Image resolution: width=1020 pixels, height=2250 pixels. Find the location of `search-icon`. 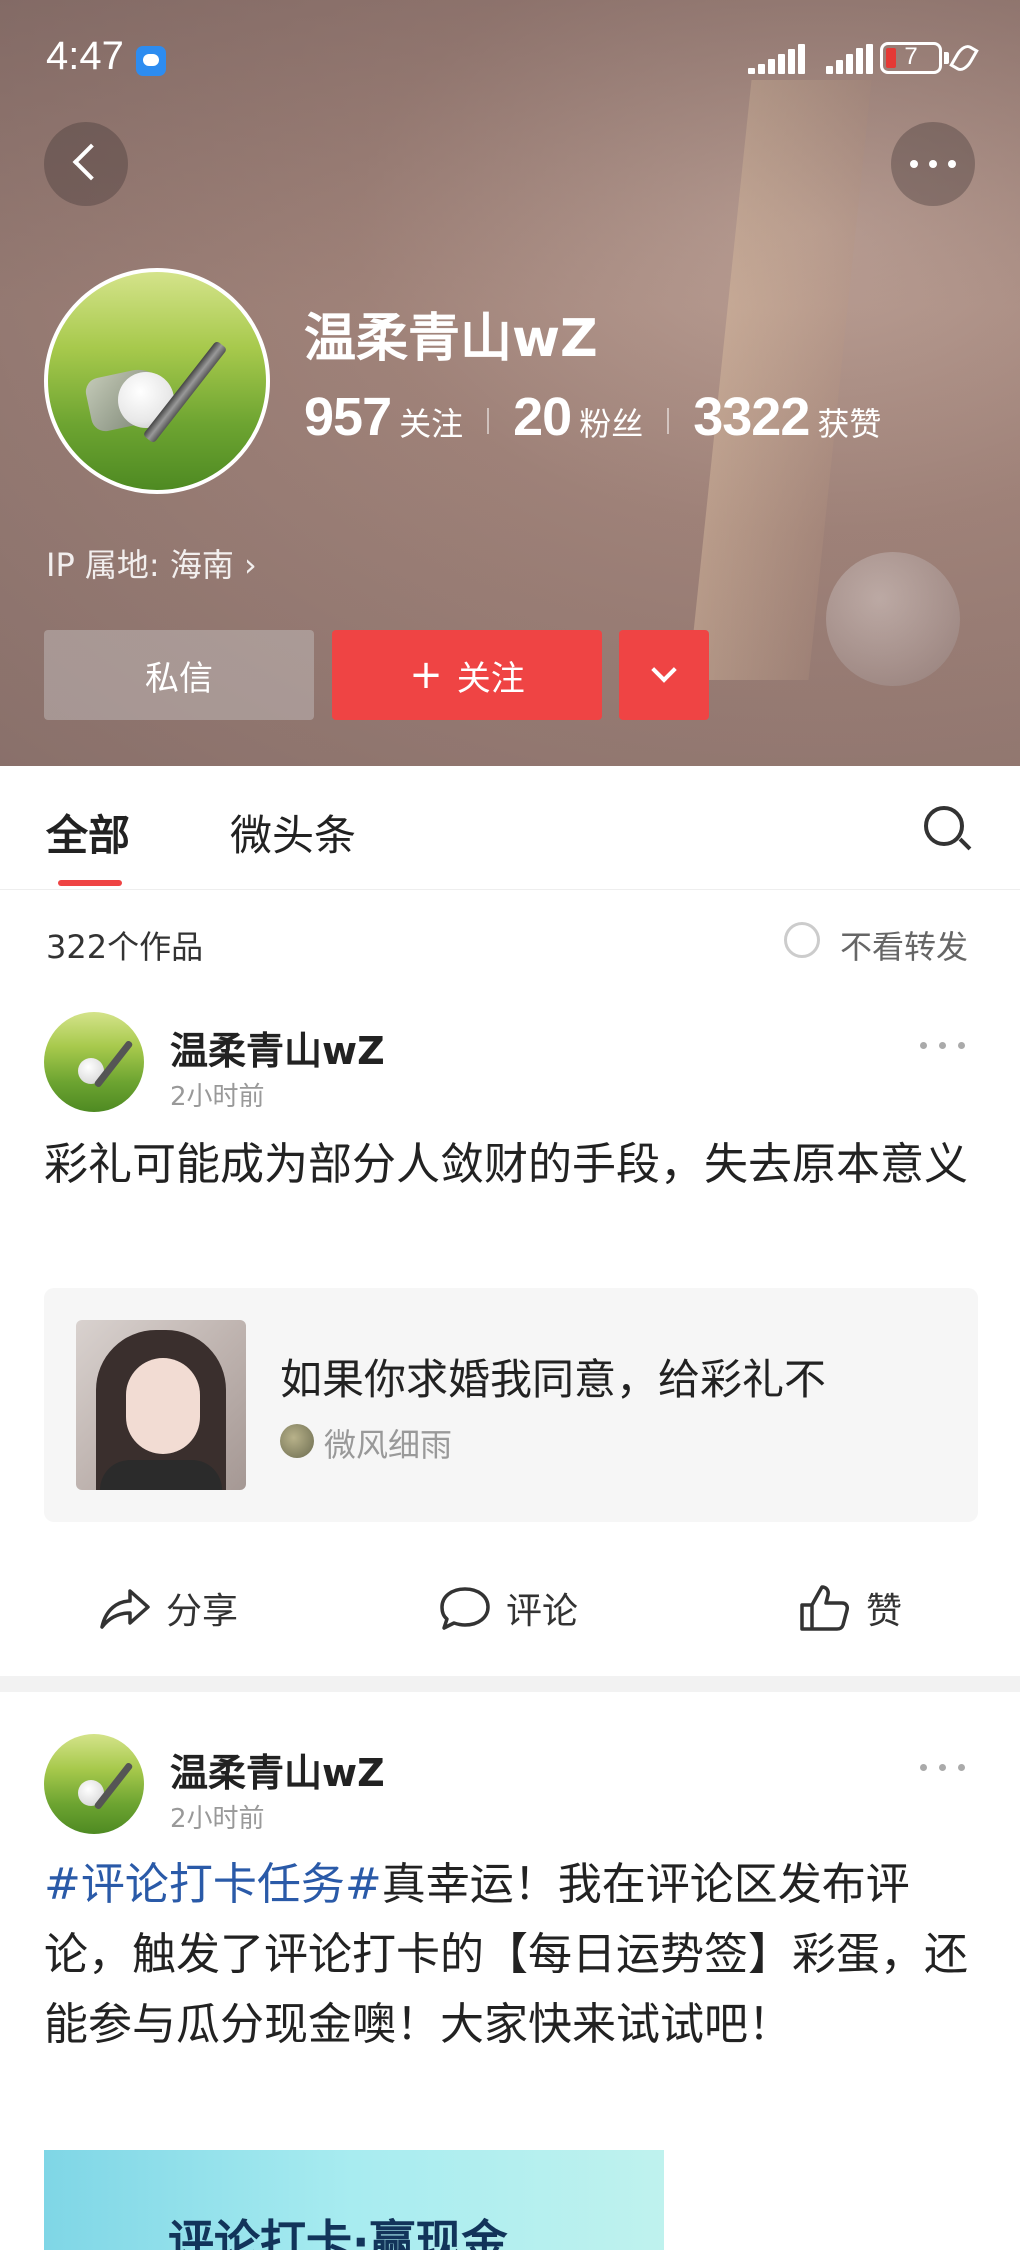

search-icon is located at coordinates (948, 828).